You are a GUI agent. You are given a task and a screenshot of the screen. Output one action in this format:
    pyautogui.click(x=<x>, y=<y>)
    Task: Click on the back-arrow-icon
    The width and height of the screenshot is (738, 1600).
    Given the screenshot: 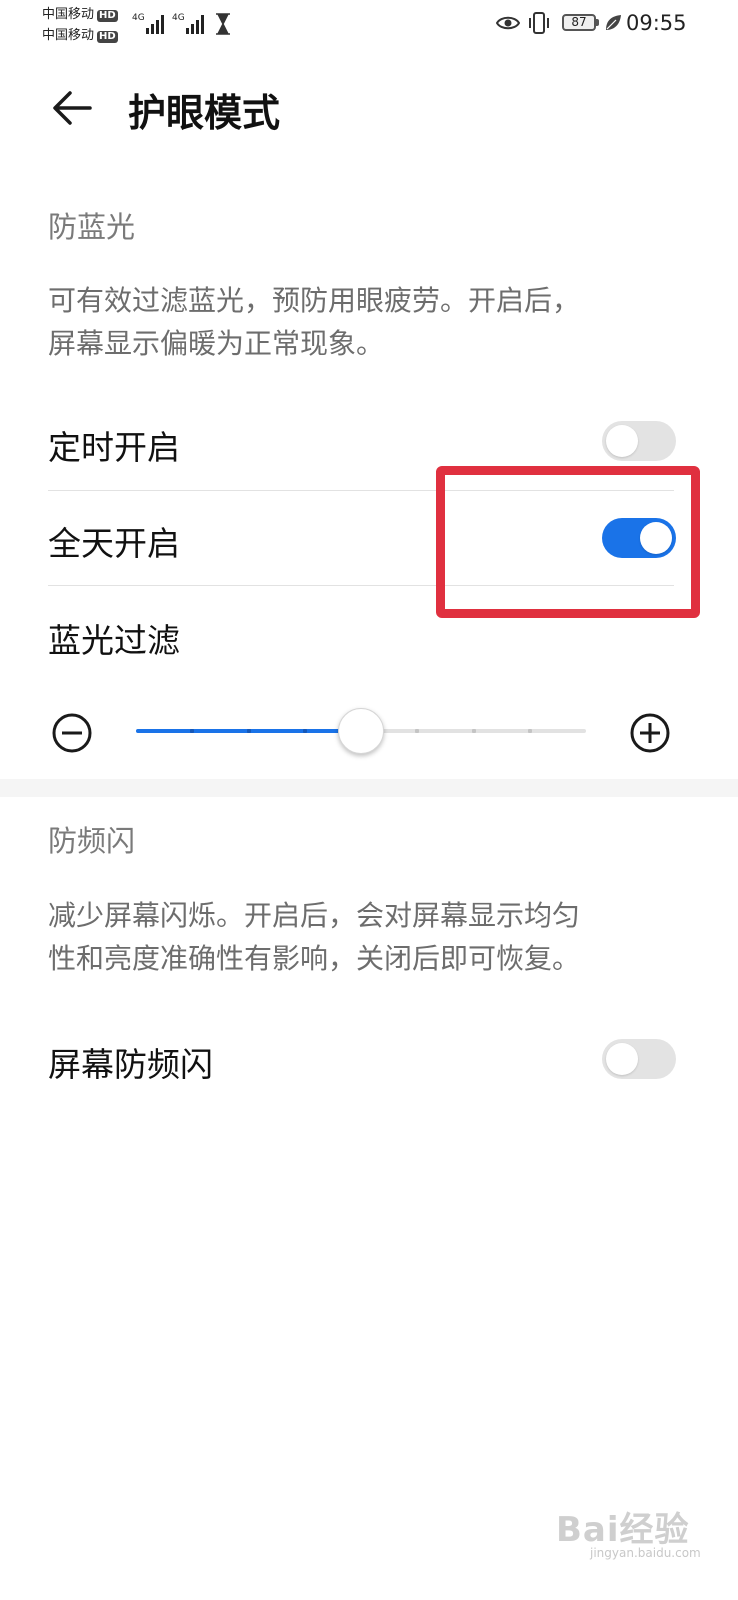 What is the action you would take?
    pyautogui.click(x=72, y=108)
    